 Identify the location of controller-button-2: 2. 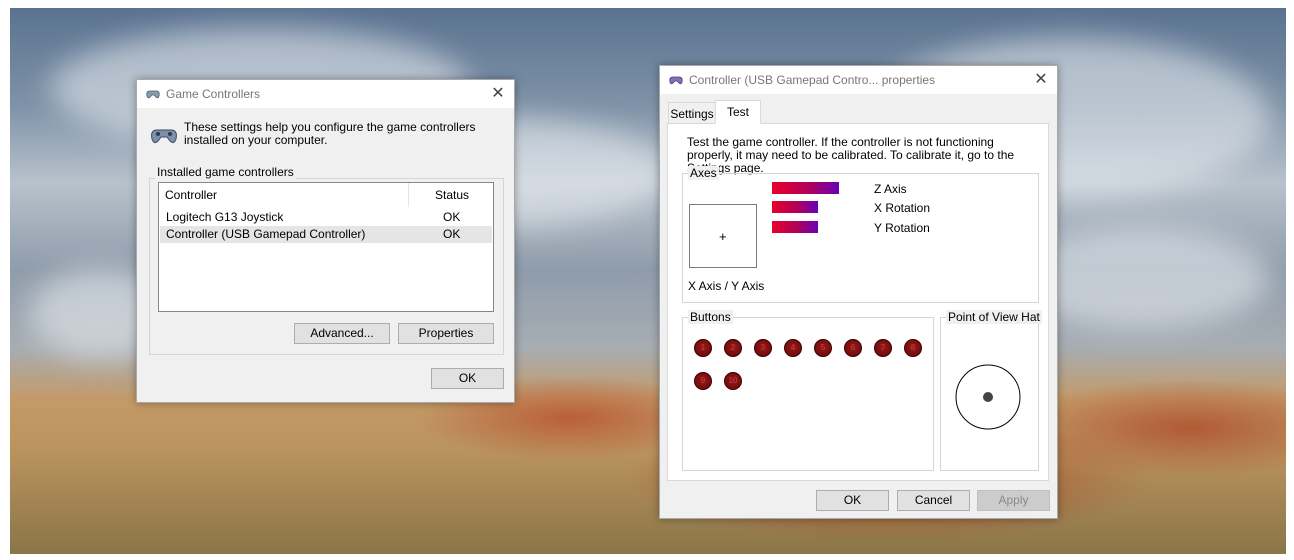
(733, 348).